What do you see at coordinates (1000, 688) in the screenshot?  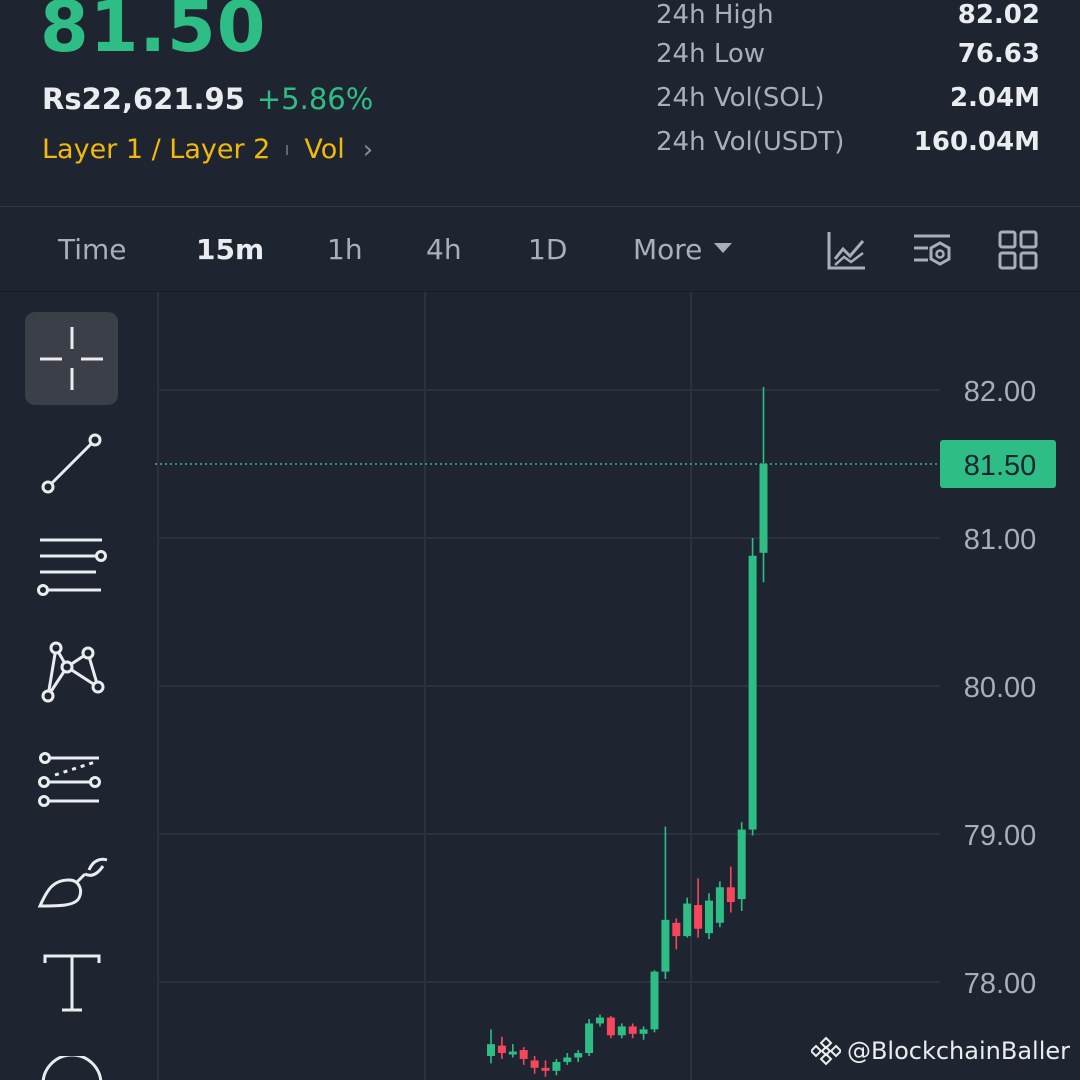 I see `y-tick-label: 80.00` at bounding box center [1000, 688].